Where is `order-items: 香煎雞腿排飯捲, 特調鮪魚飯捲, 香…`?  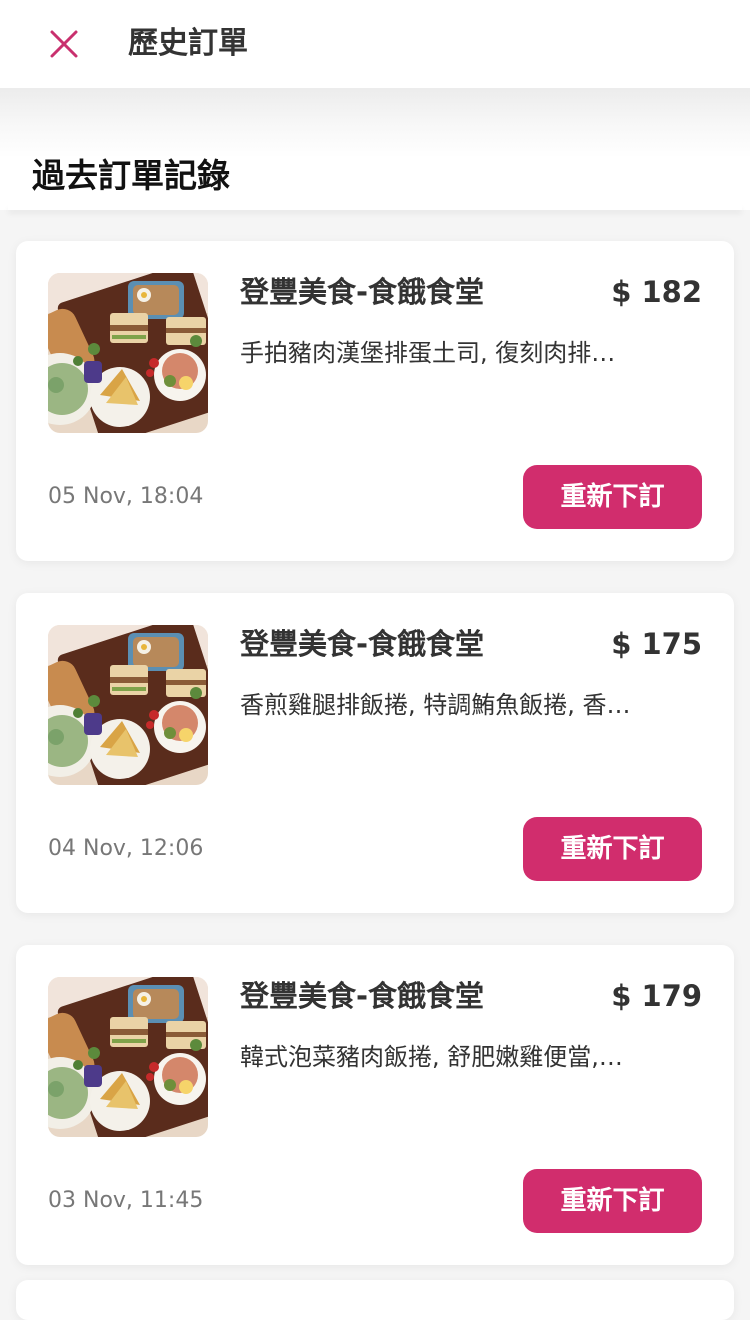 order-items: 香煎雞腿排飯捲, 特調鮪魚飯捲, 香… is located at coordinates (435, 705).